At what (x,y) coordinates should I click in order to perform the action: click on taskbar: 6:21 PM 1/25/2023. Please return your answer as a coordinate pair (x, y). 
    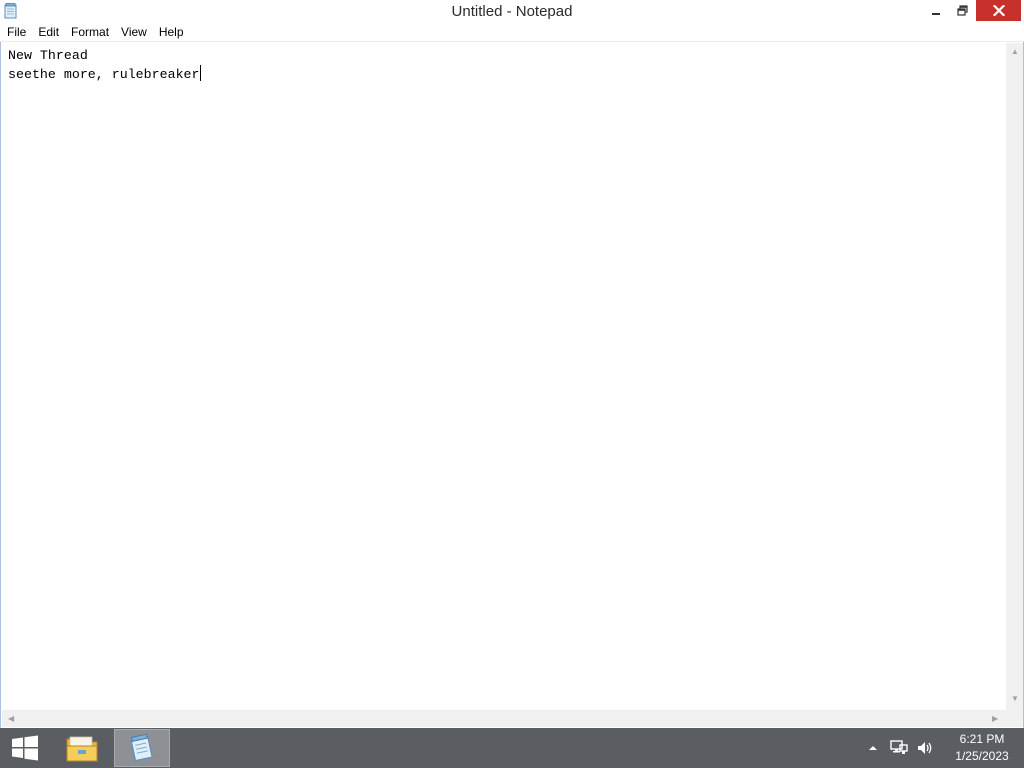
    Looking at the image, I should click on (512, 748).